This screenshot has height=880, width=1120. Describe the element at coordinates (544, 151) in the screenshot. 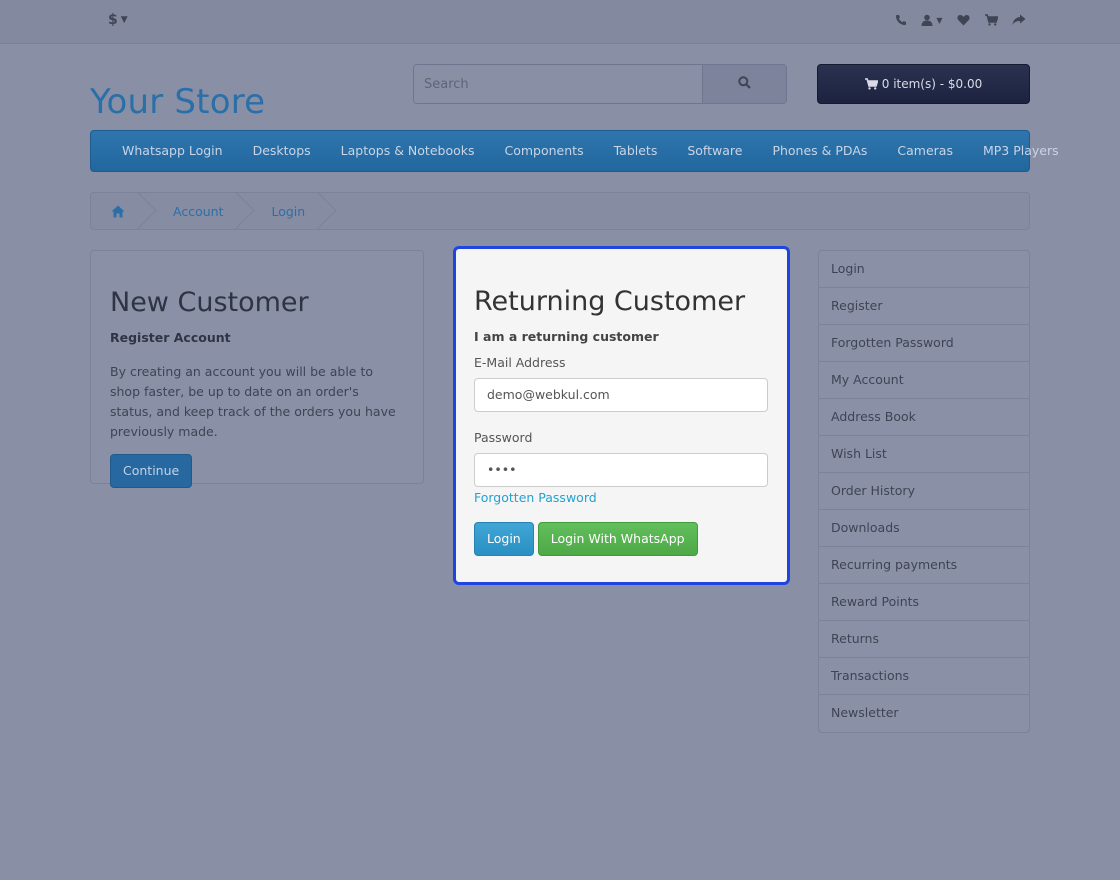

I see `menu-item-components: Components` at that location.